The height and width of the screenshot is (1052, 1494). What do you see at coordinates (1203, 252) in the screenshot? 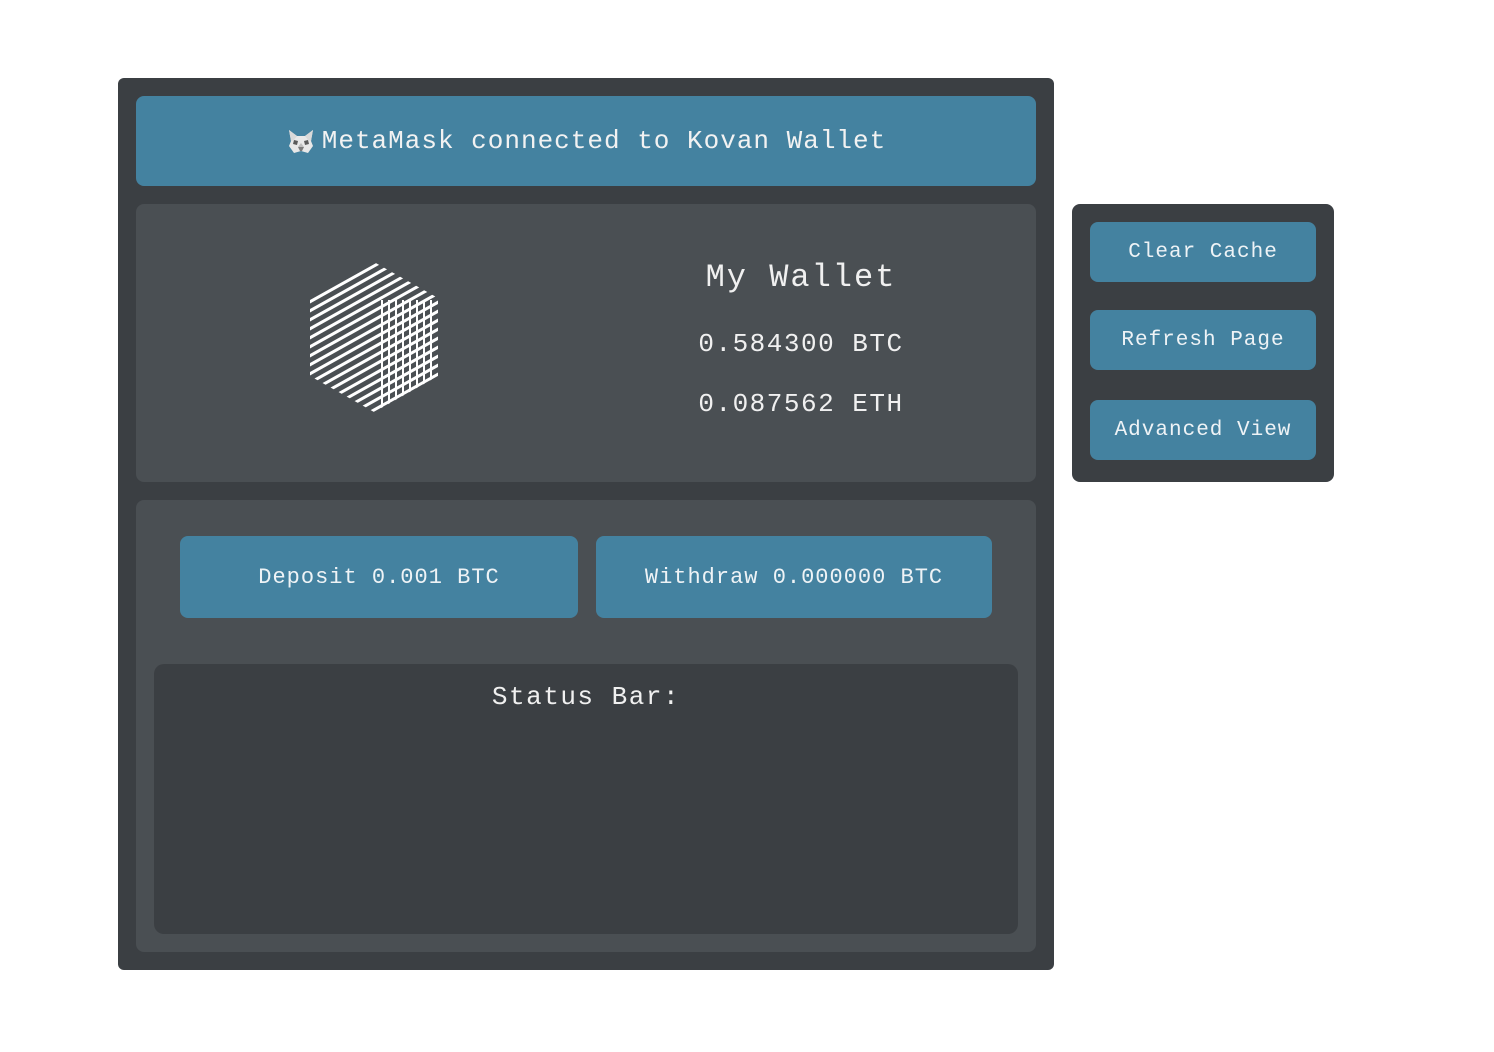
I see `clear-cache-button: Clear Cache` at bounding box center [1203, 252].